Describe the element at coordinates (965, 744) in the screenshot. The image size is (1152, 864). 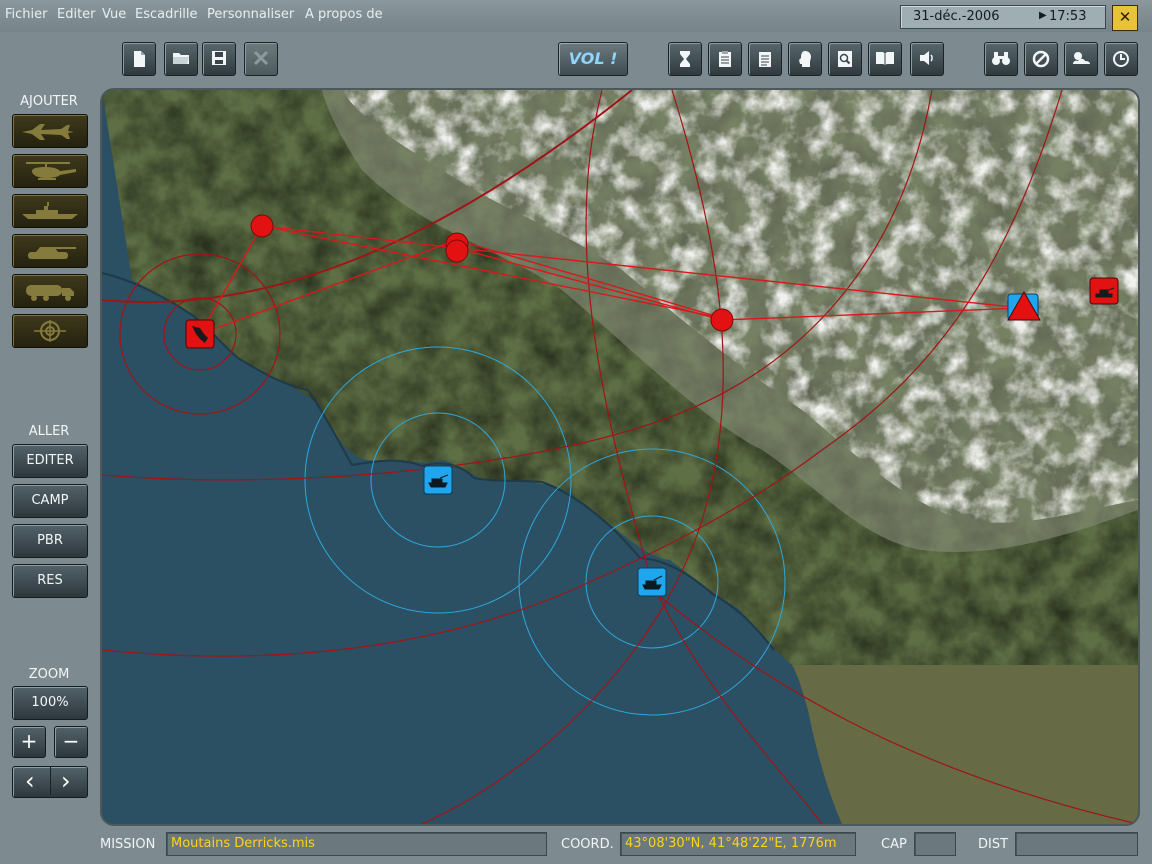
I see `lowland-area` at that location.